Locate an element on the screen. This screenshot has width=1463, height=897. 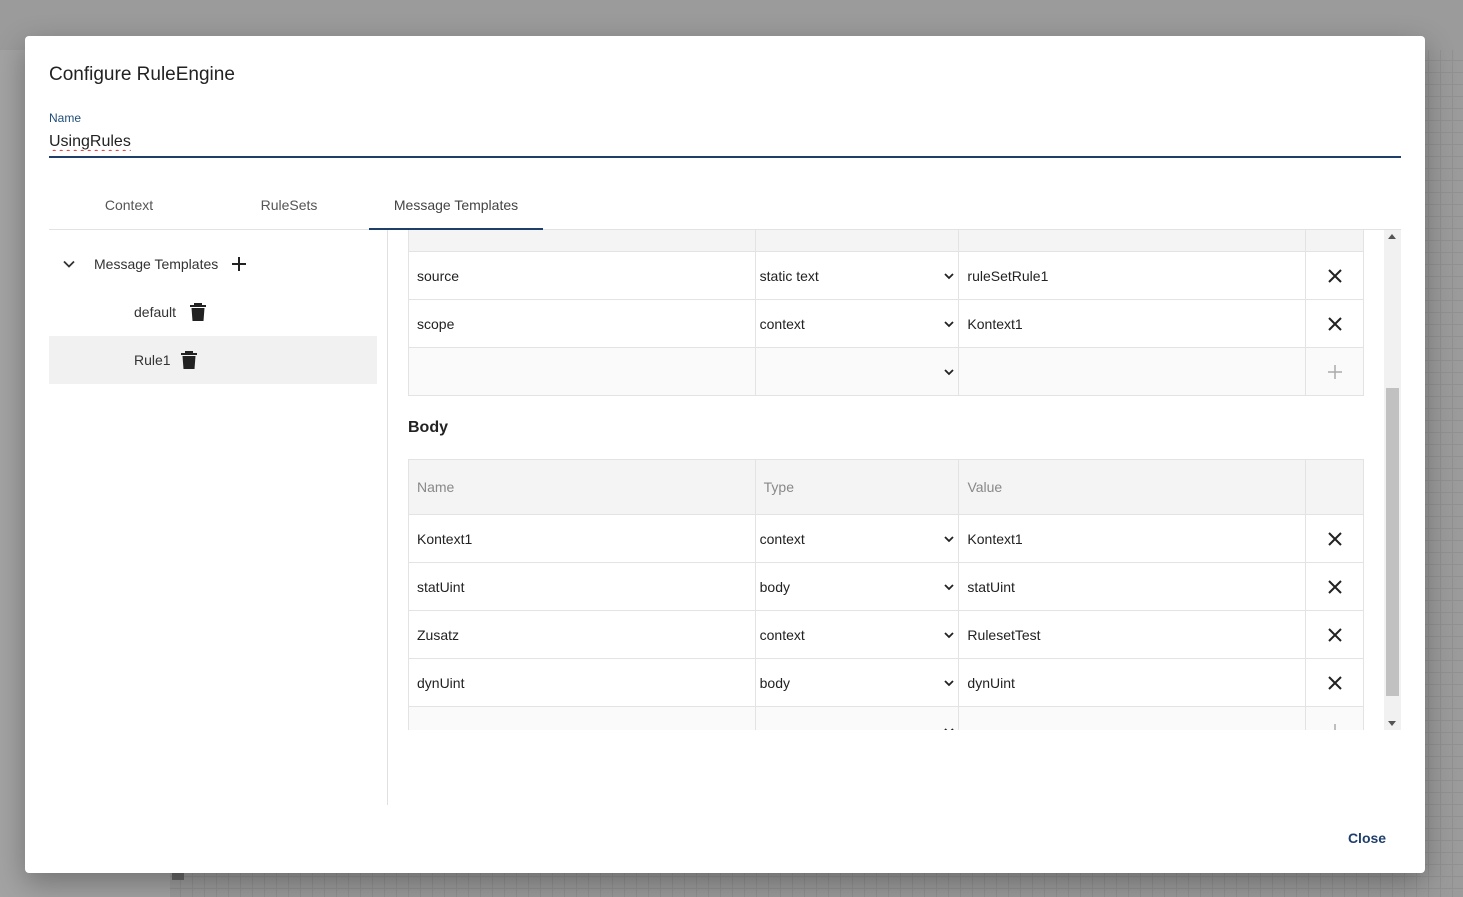
table-row: Kontext1 context Kontext1 is located at coordinates (886, 539).